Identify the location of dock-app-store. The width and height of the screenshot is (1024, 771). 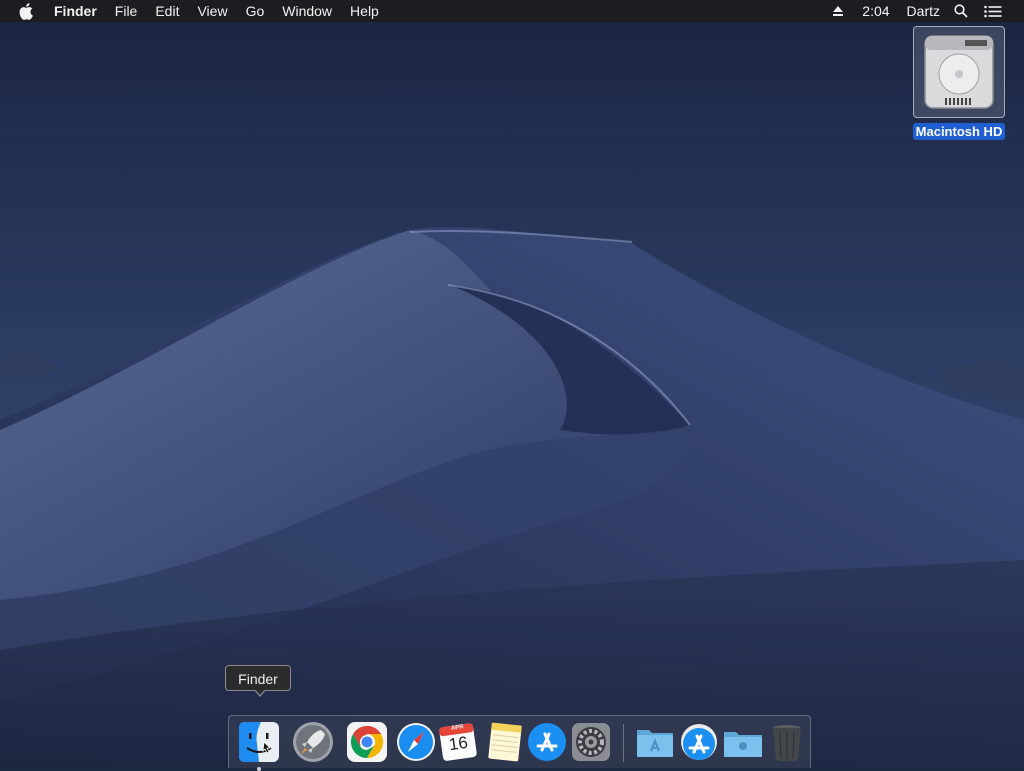
(547, 742).